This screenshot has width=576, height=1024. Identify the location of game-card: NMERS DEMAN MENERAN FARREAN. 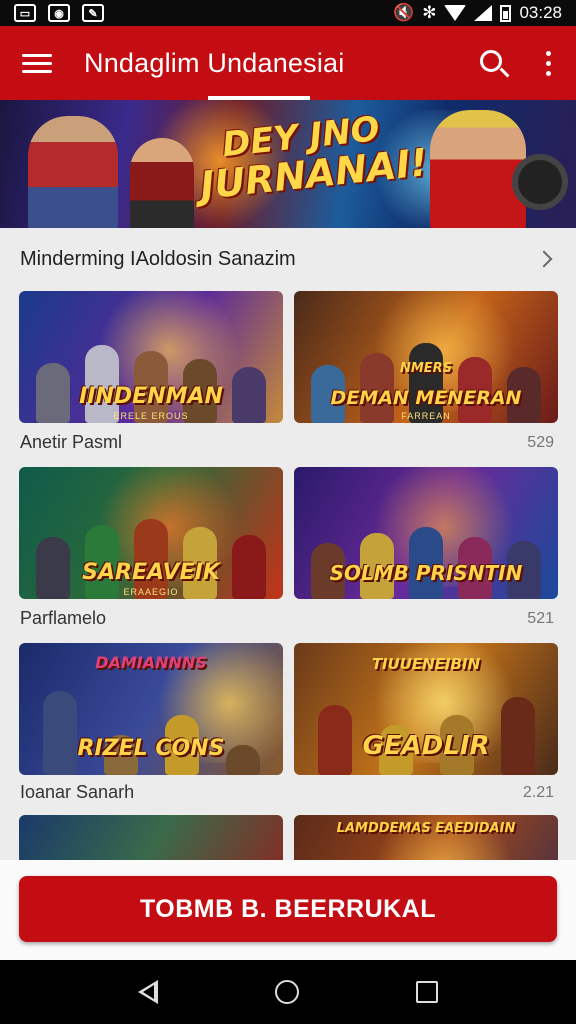
(426, 357).